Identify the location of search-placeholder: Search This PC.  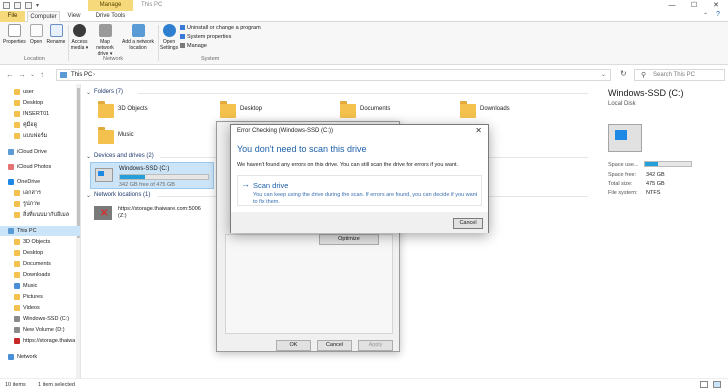
(674, 75).